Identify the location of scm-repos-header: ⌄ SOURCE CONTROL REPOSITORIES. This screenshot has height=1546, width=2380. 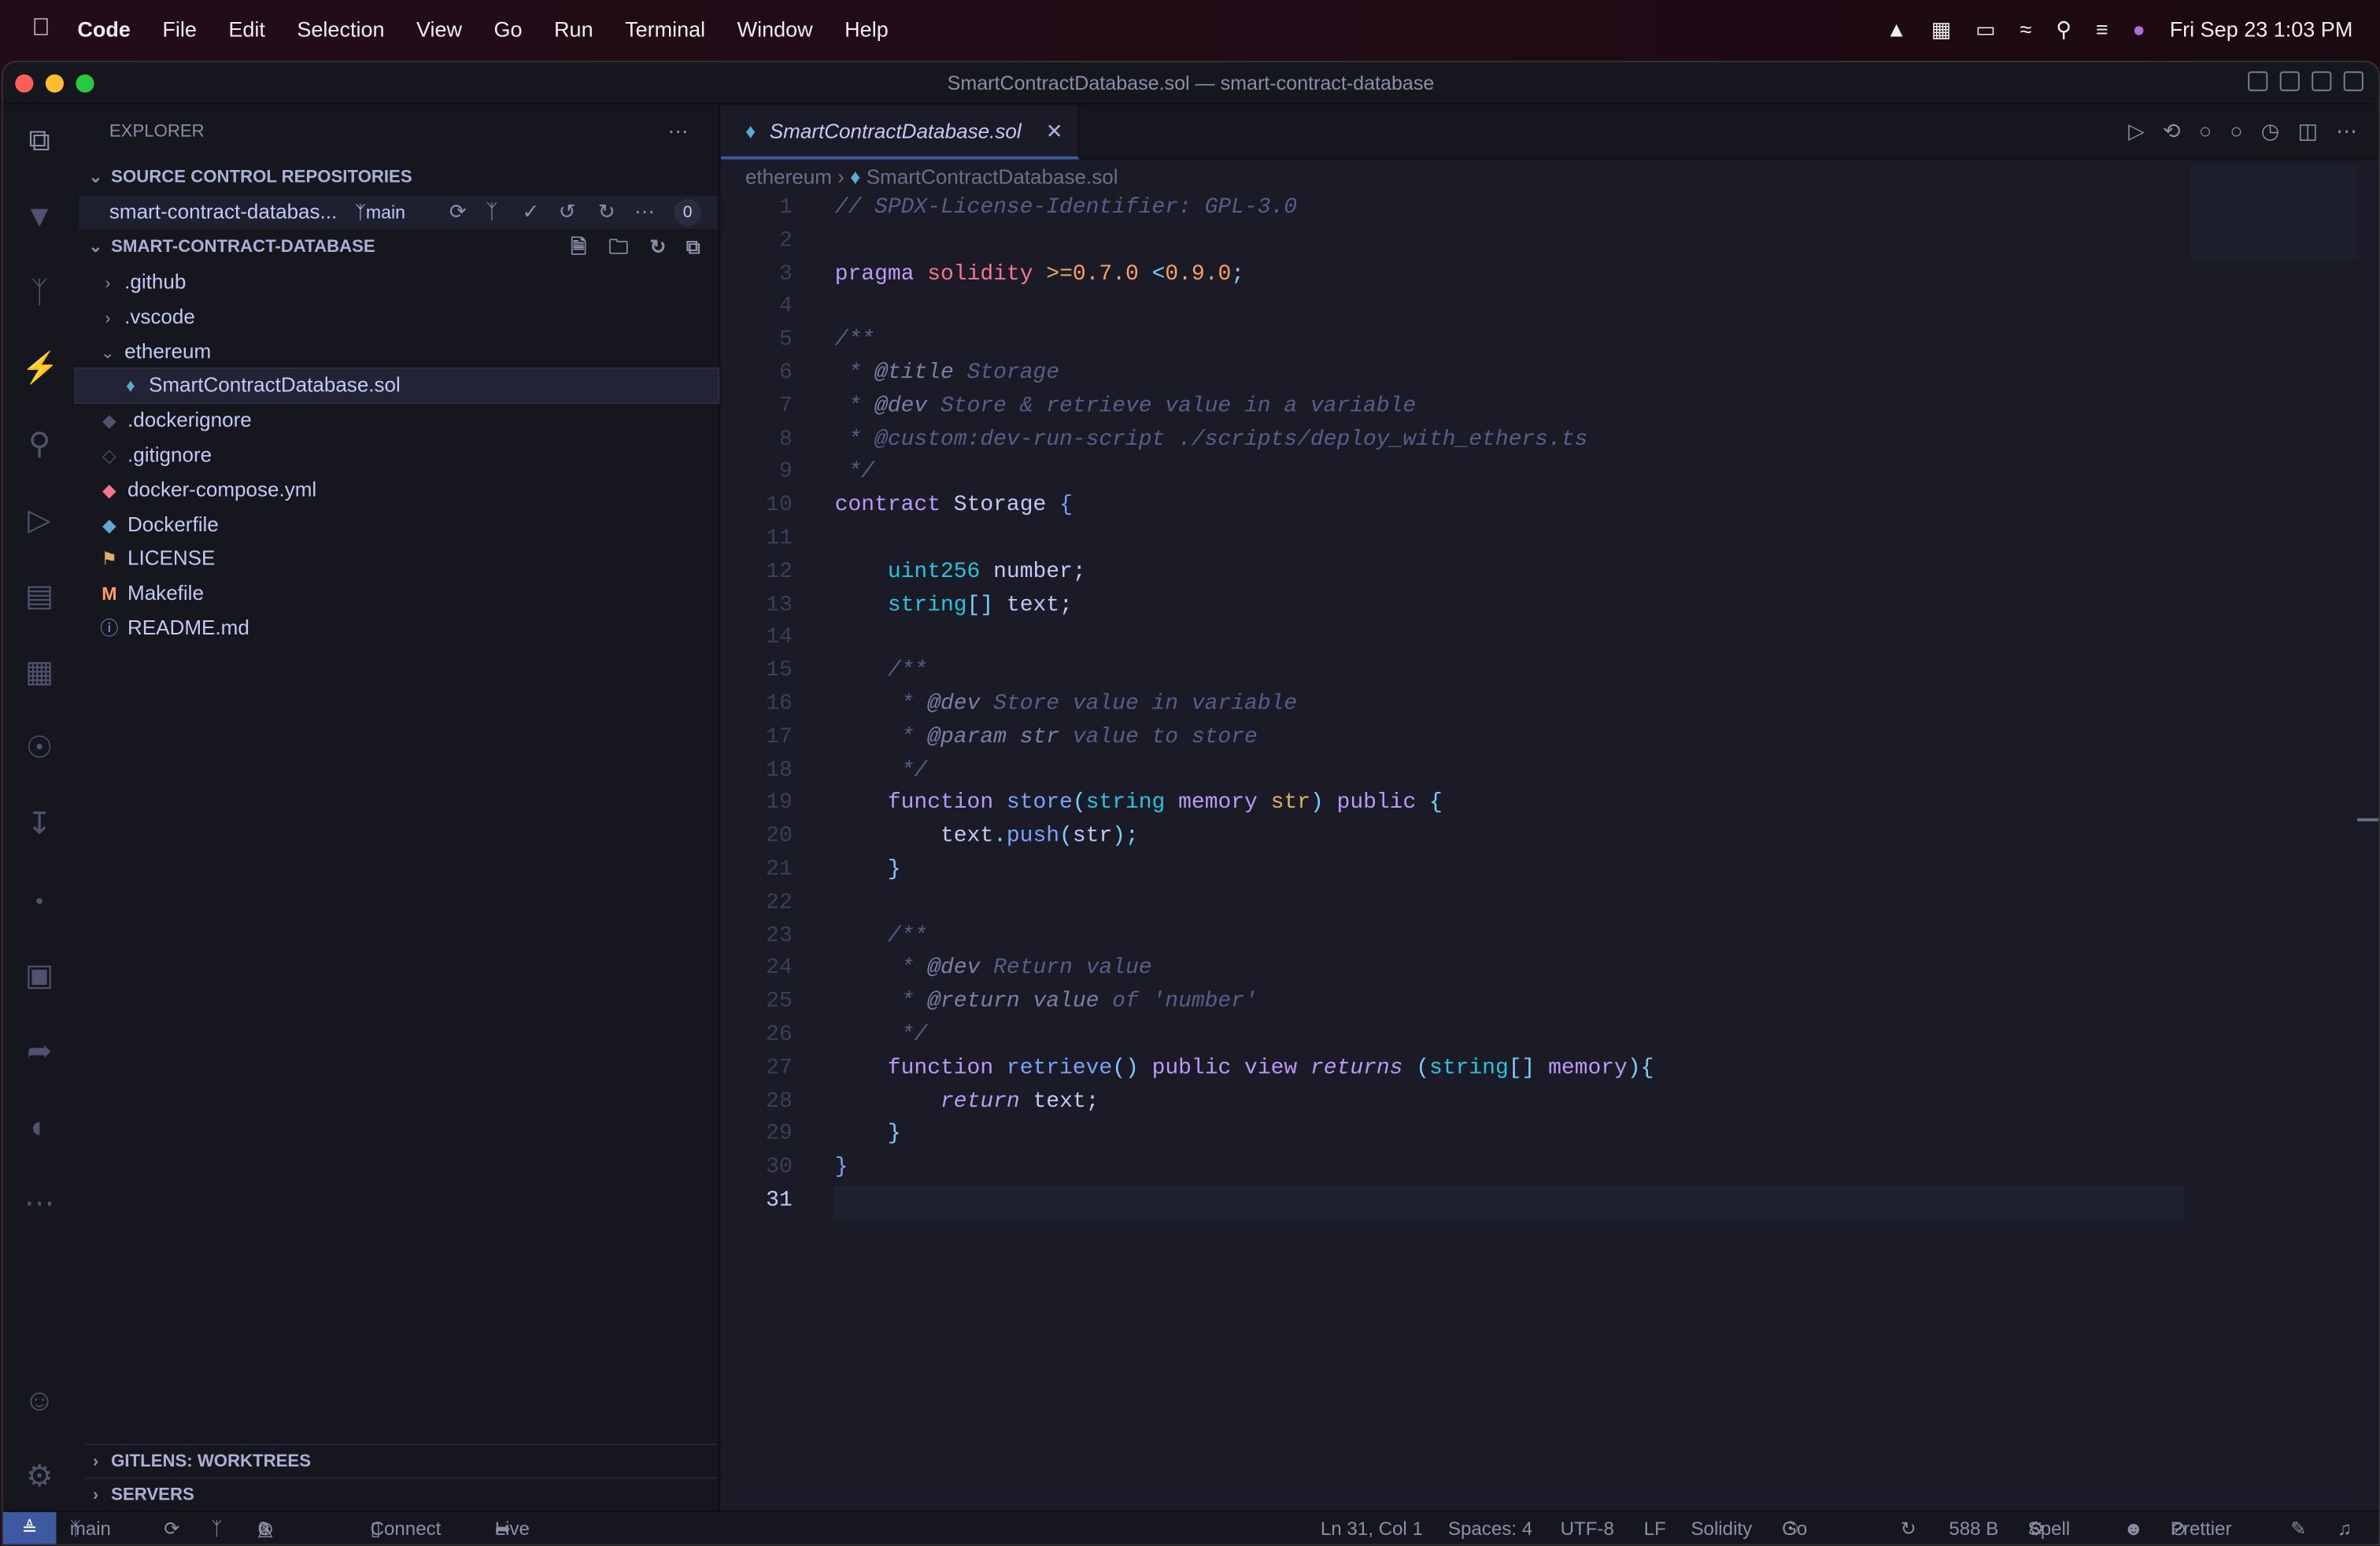
(401, 178).